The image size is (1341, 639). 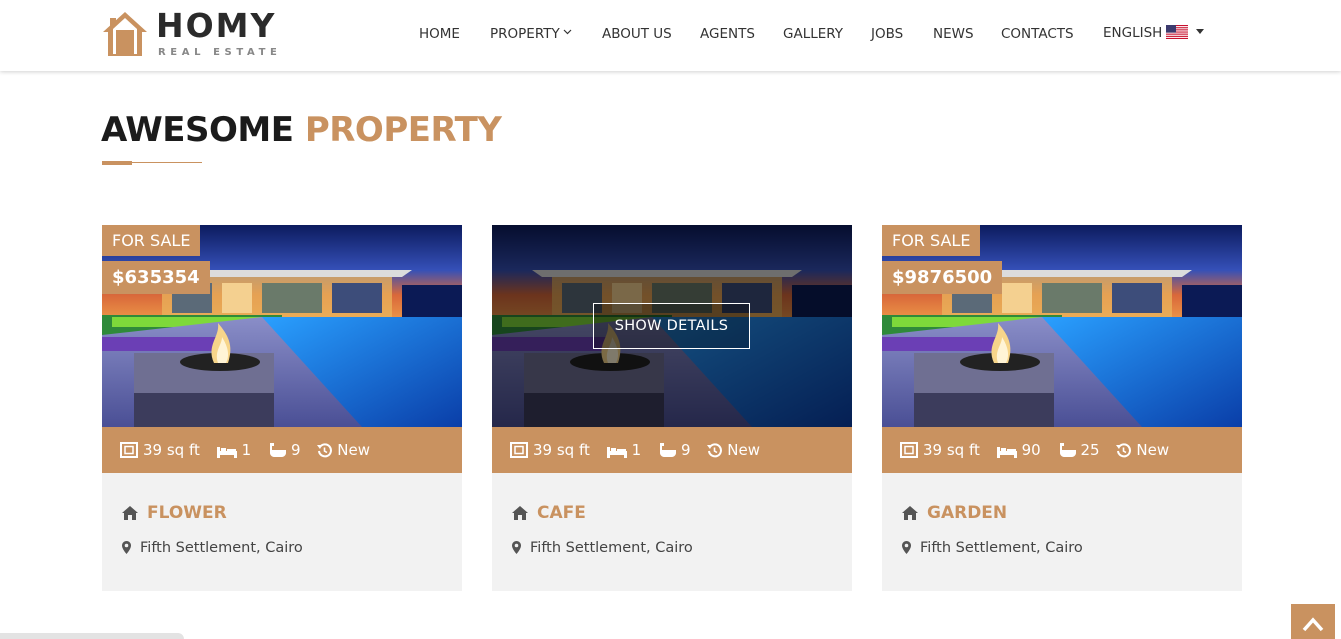 I want to click on nav-news-label: NEWS, so click(x=953, y=34).